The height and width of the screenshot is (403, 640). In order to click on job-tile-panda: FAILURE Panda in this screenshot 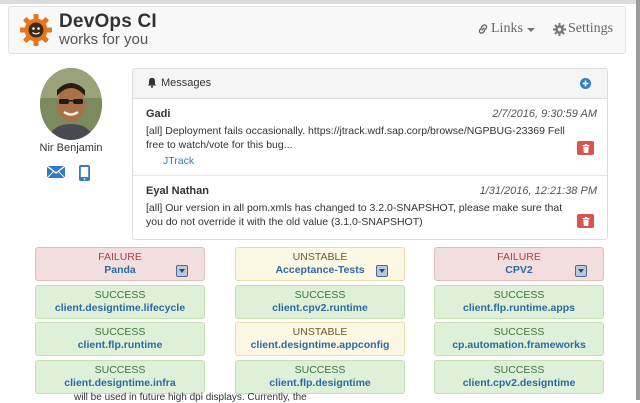, I will do `click(120, 264)`.